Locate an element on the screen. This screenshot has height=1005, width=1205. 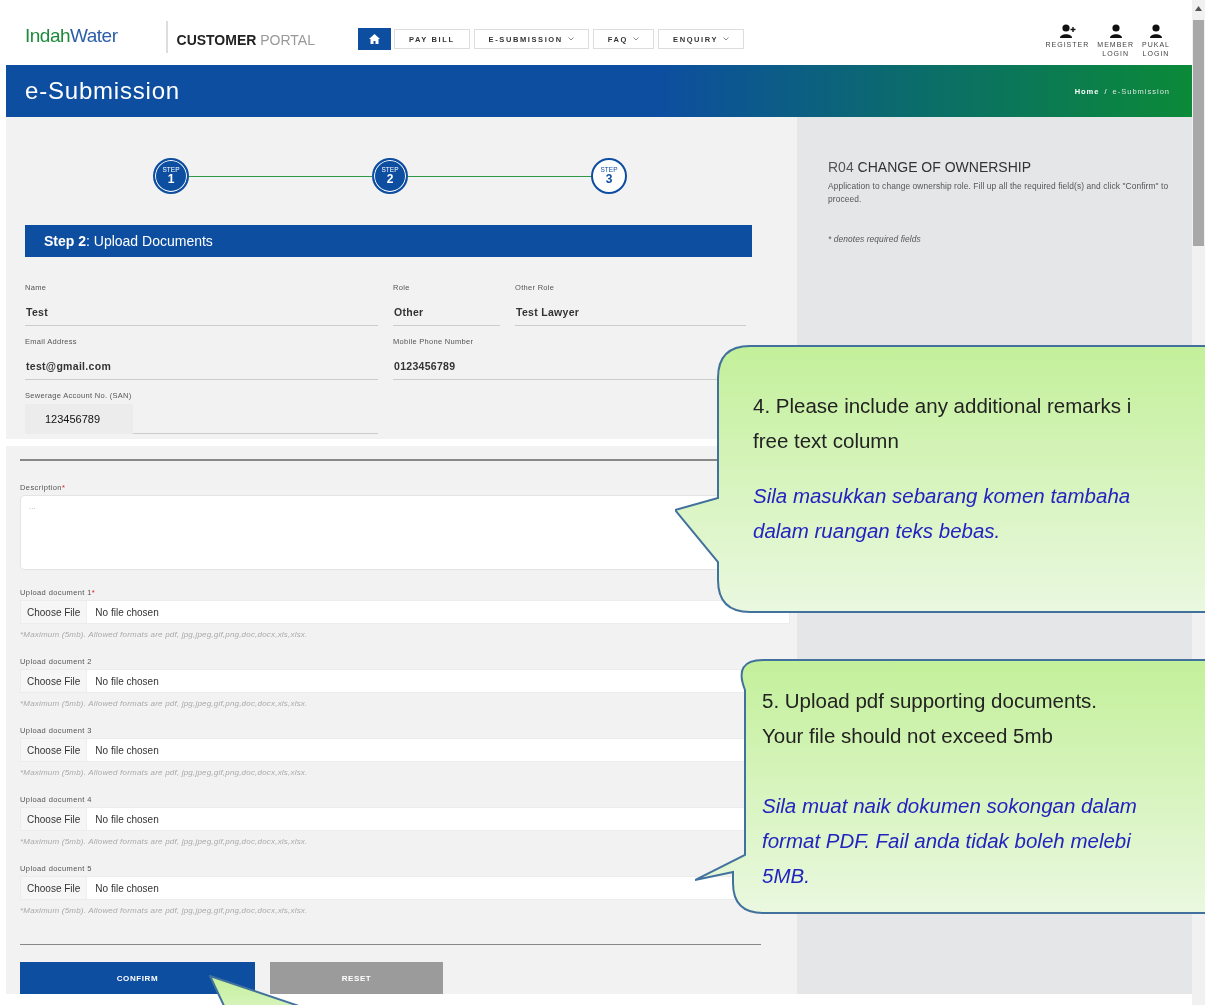
panel-description: Application to change ownership role. Fill up all the required field(s) and click "Confirm" to proceed. is located at coordinates (999, 193).